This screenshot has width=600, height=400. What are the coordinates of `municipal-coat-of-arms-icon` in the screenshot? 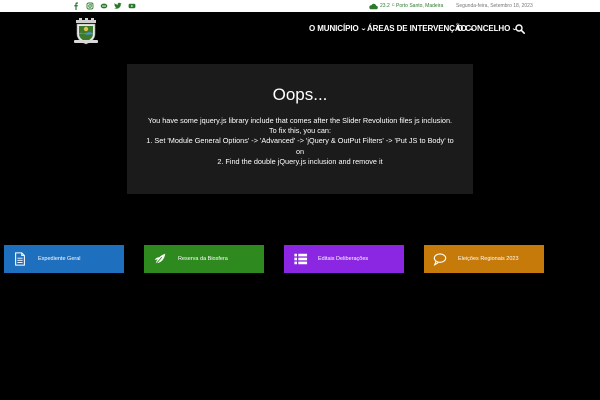 It's located at (86, 31).